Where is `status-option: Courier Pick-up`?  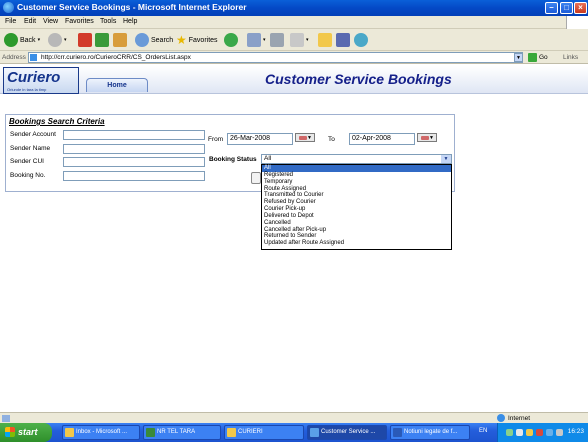 status-option: Courier Pick-up is located at coordinates (356, 209).